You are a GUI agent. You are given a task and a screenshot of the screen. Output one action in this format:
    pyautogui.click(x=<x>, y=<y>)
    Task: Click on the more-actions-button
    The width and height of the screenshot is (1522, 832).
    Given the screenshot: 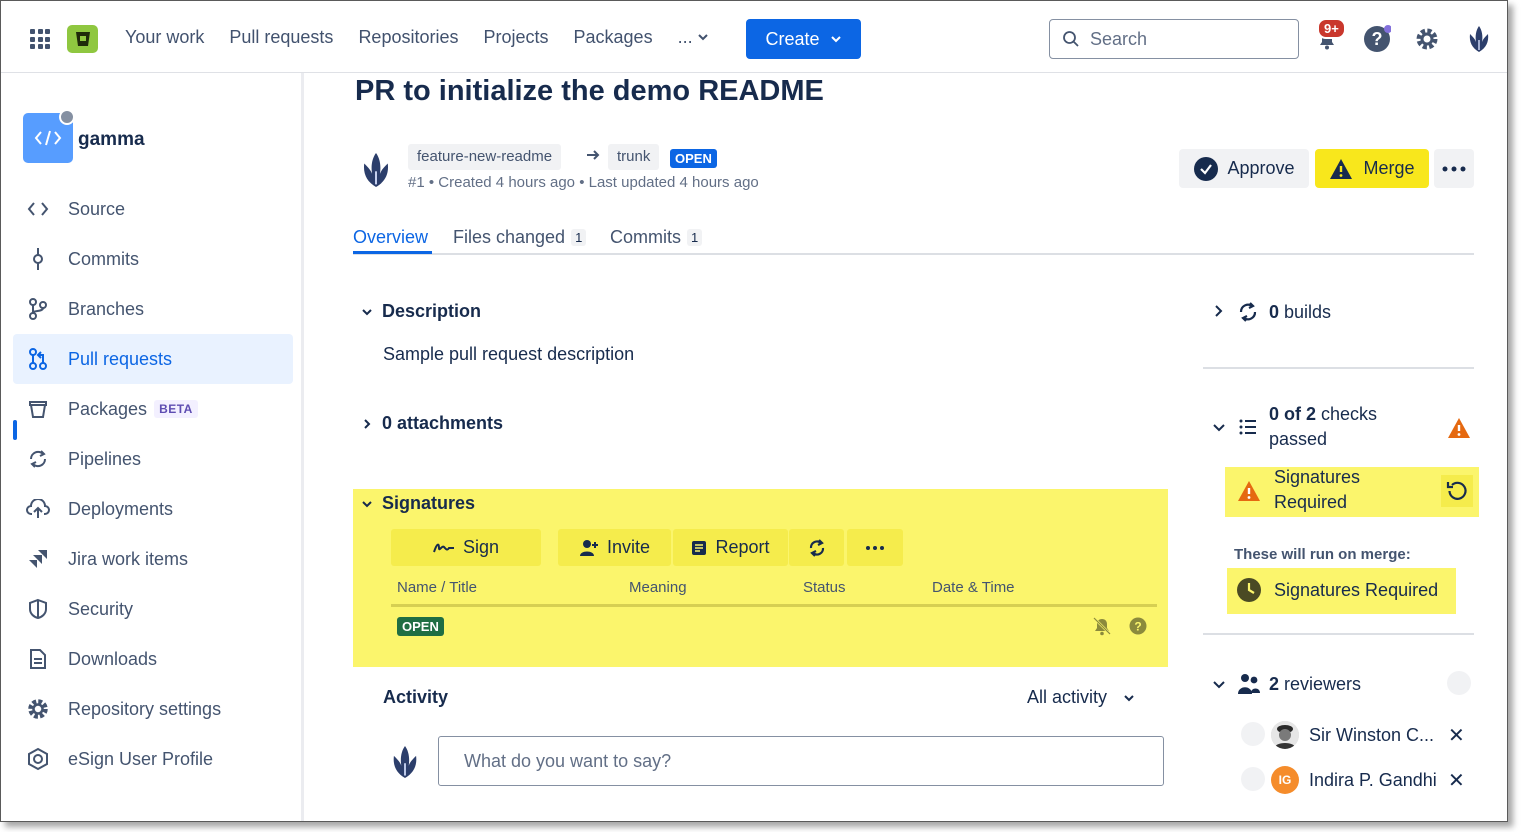 What is the action you would take?
    pyautogui.click(x=1454, y=168)
    